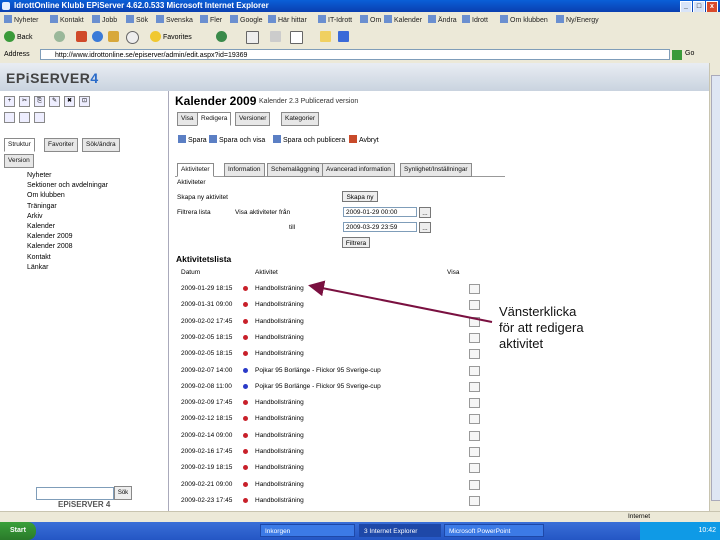 The height and width of the screenshot is (540, 720). I want to click on link-item: Här hittar, so click(287, 19).